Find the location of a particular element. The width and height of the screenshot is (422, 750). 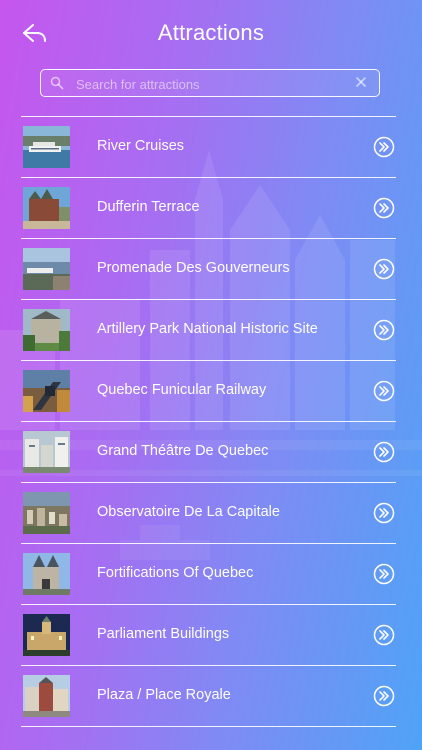

app-header: Attractions is located at coordinates (211, 33).